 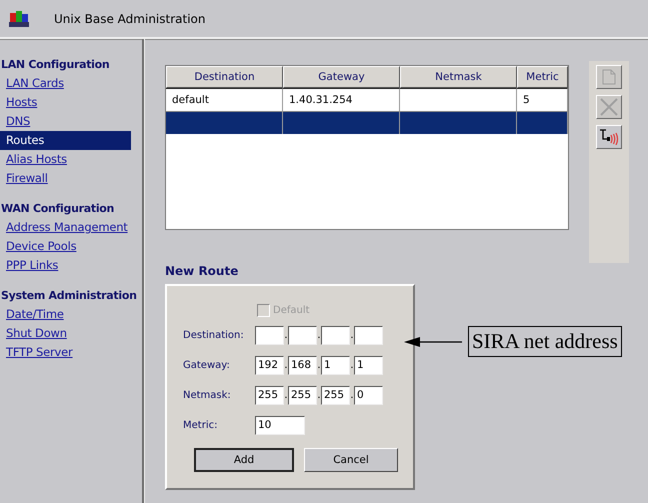 What do you see at coordinates (206, 365) in the screenshot?
I see `field-label: Gateway:` at bounding box center [206, 365].